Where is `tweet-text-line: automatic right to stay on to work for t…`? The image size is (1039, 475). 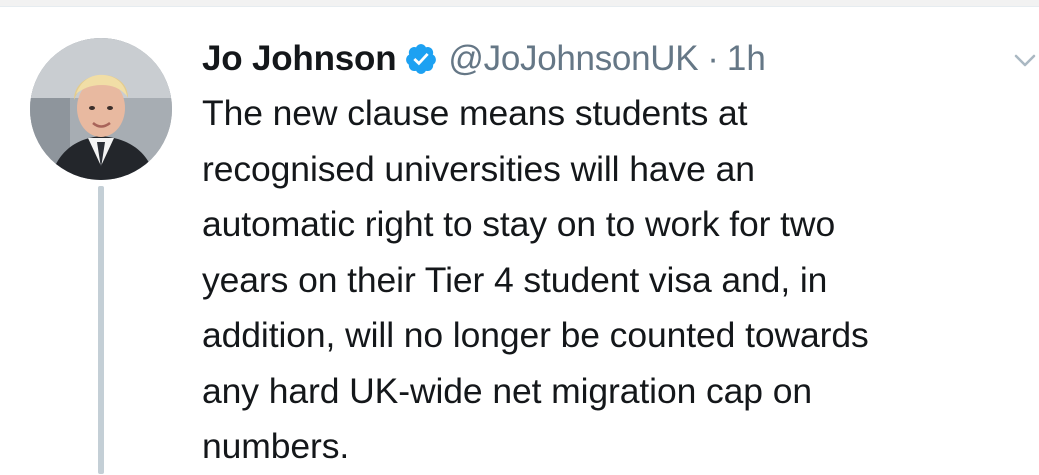
tweet-text-line: automatic right to stay on to work for t… is located at coordinates (519, 224).